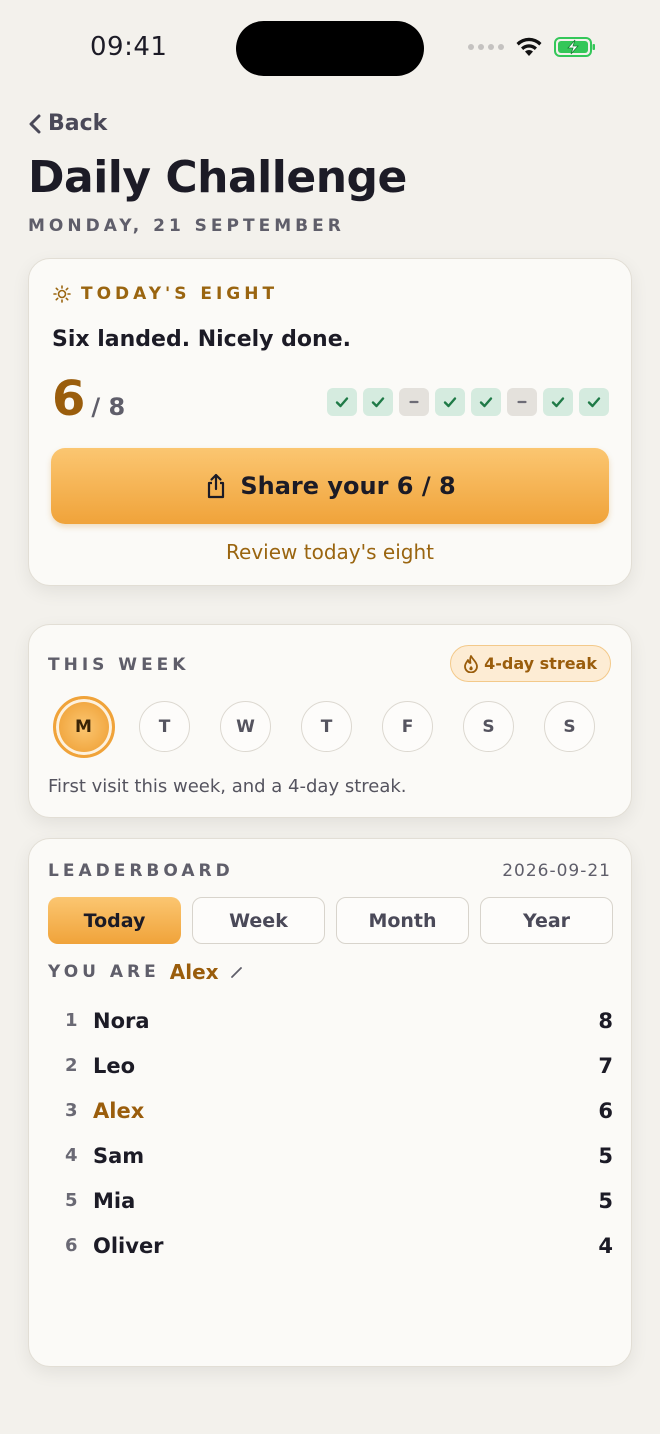  I want to click on leaderboard-row: 6 Oliver 4, so click(339, 1245).